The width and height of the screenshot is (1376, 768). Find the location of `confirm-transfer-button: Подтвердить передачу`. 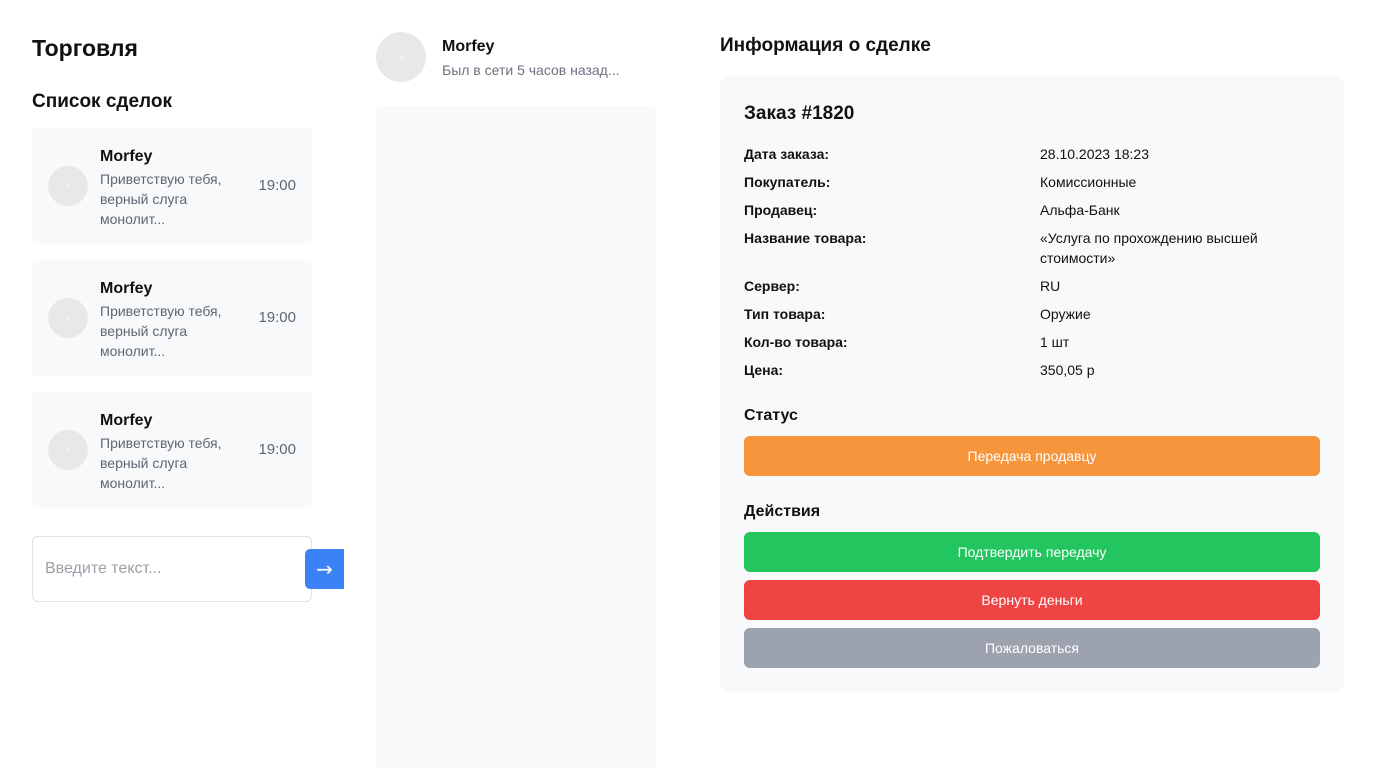

confirm-transfer-button: Подтвердить передачу is located at coordinates (1032, 552).